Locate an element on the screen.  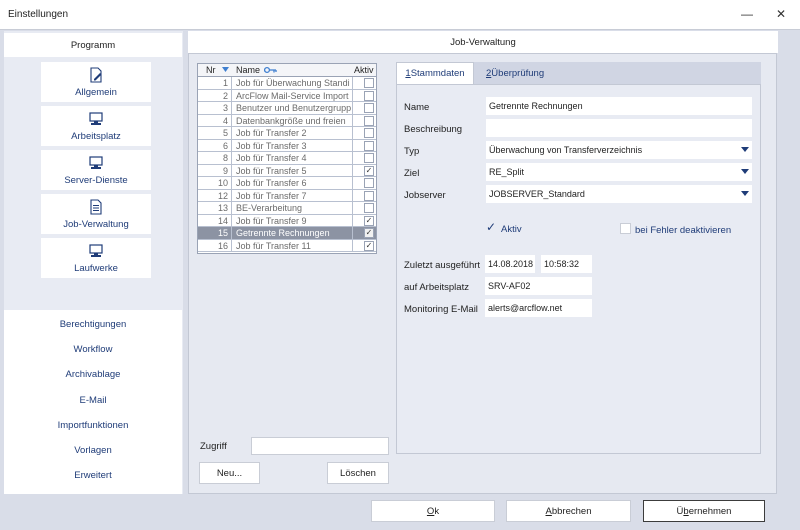
row-name: ArcFlow Mail-Service Import is located at coordinates (293, 95).